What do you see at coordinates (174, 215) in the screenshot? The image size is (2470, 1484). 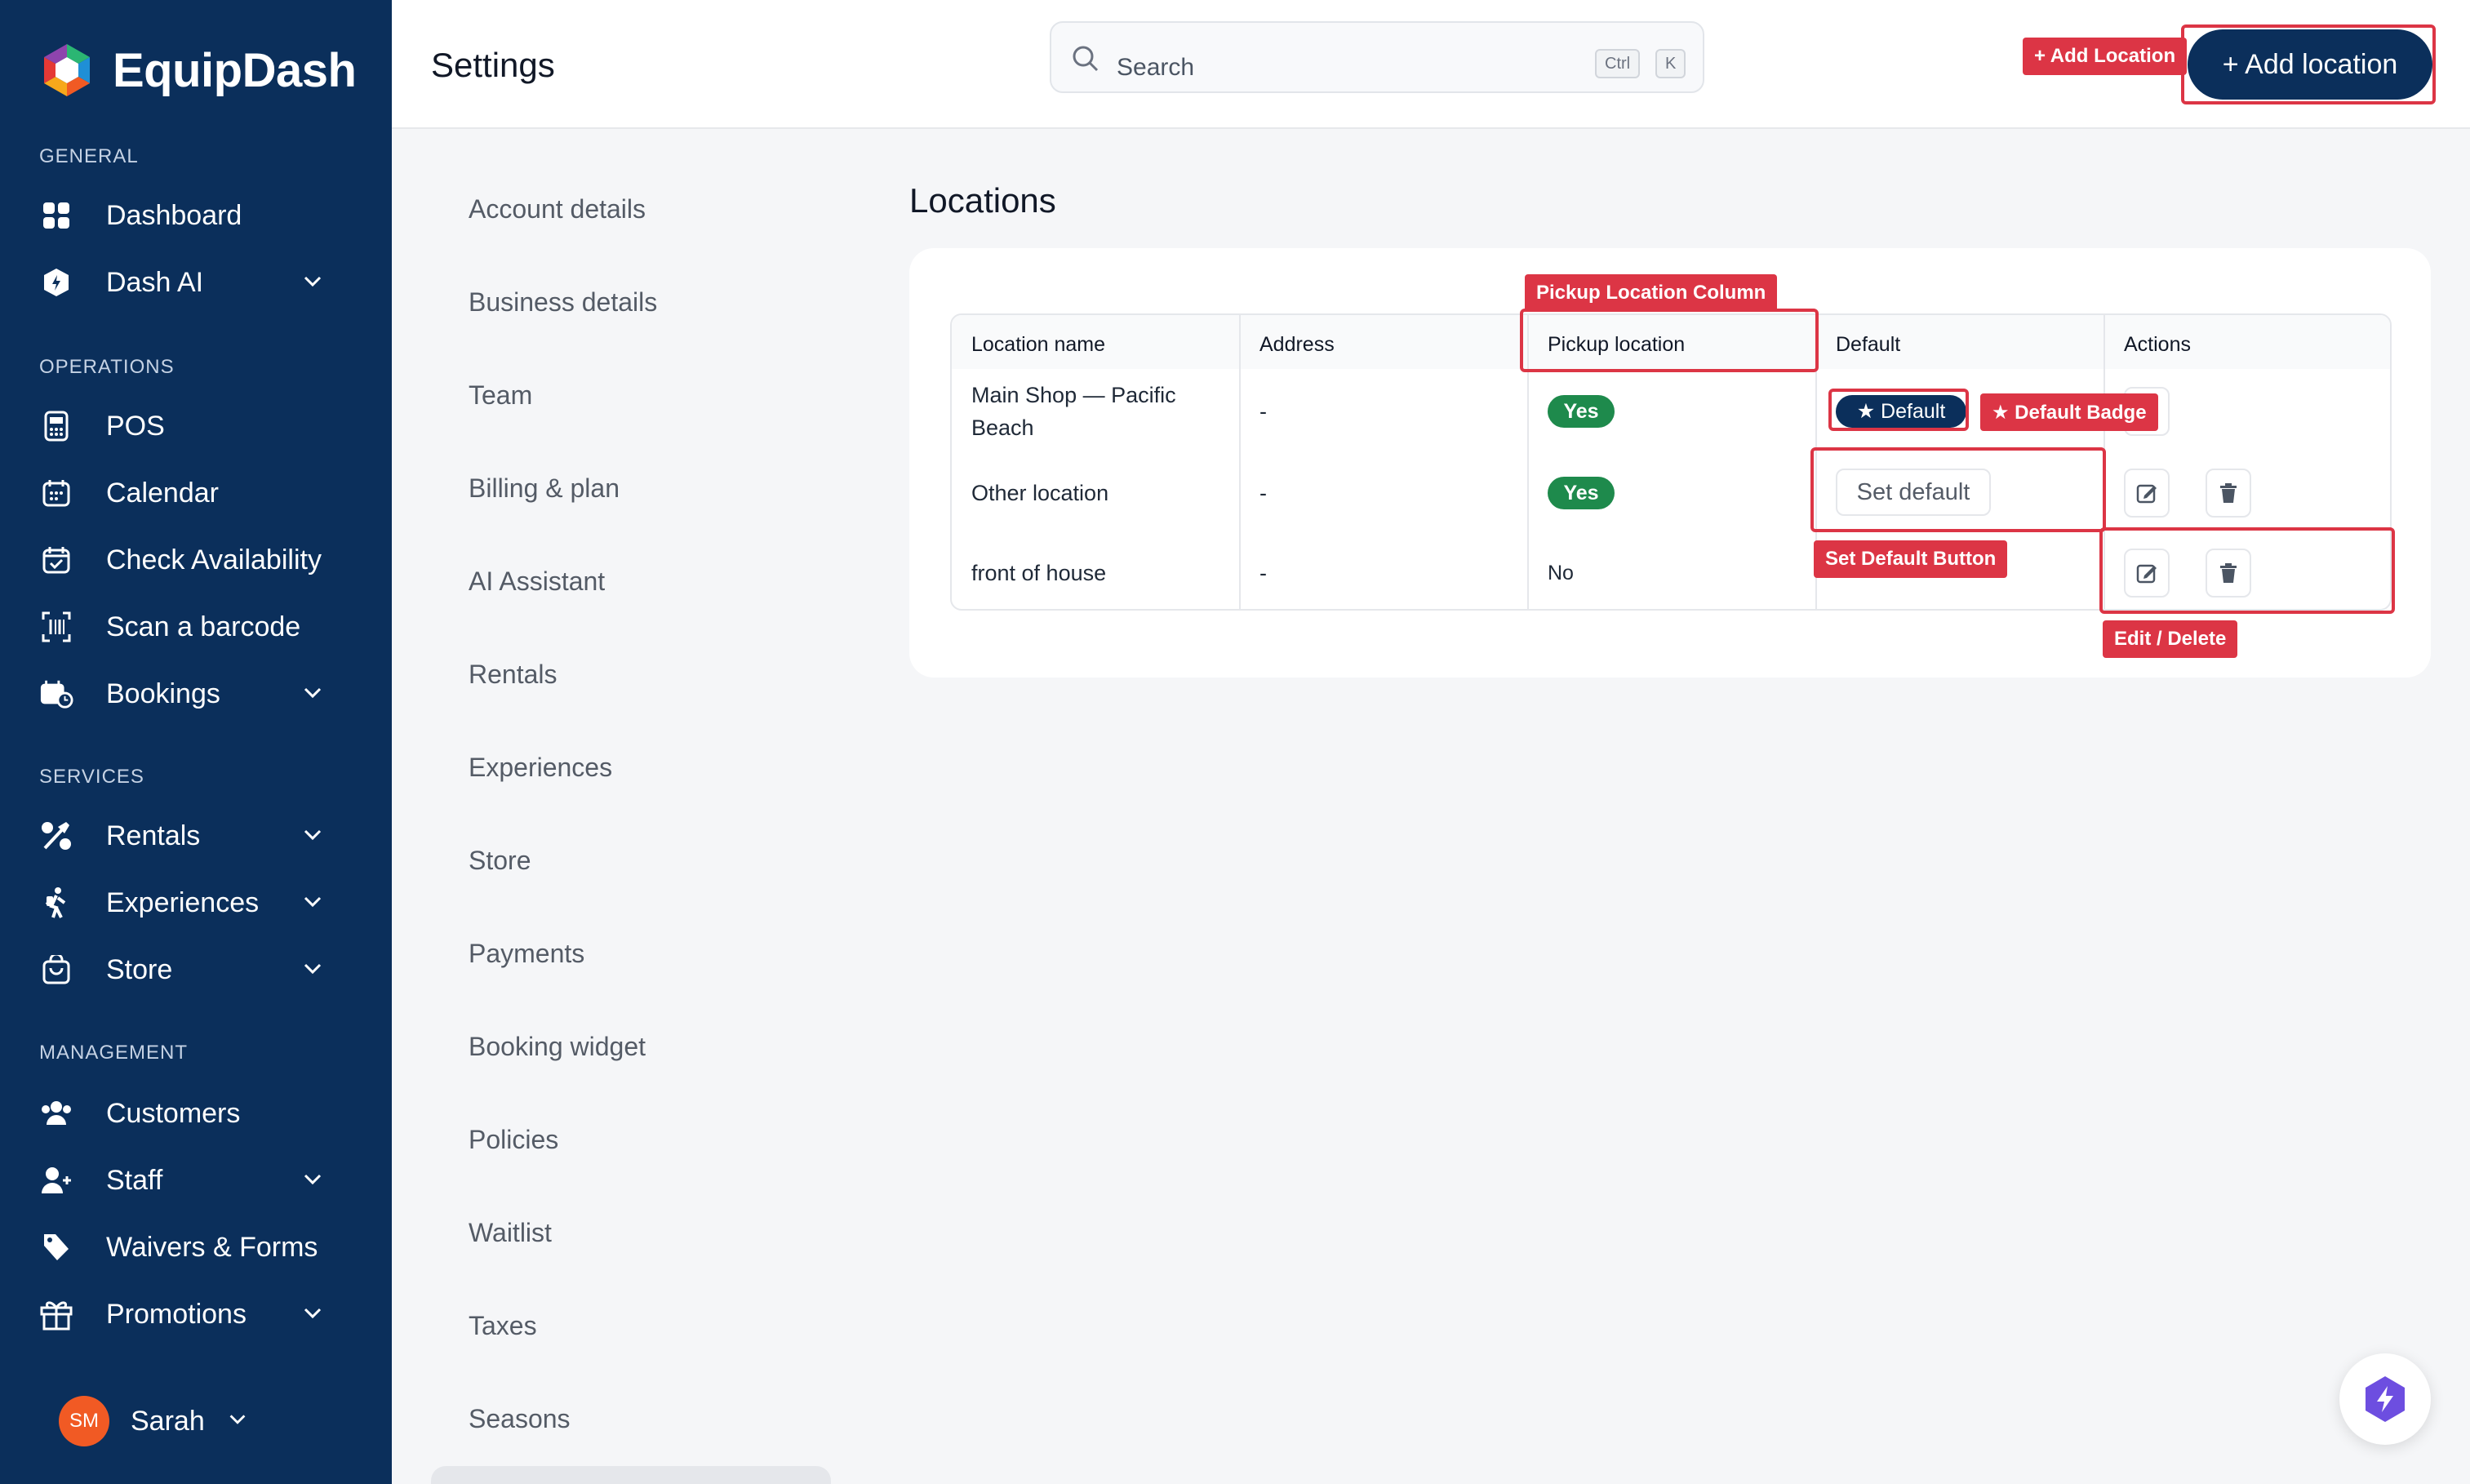 I see `nav-label: Dashboard` at bounding box center [174, 215].